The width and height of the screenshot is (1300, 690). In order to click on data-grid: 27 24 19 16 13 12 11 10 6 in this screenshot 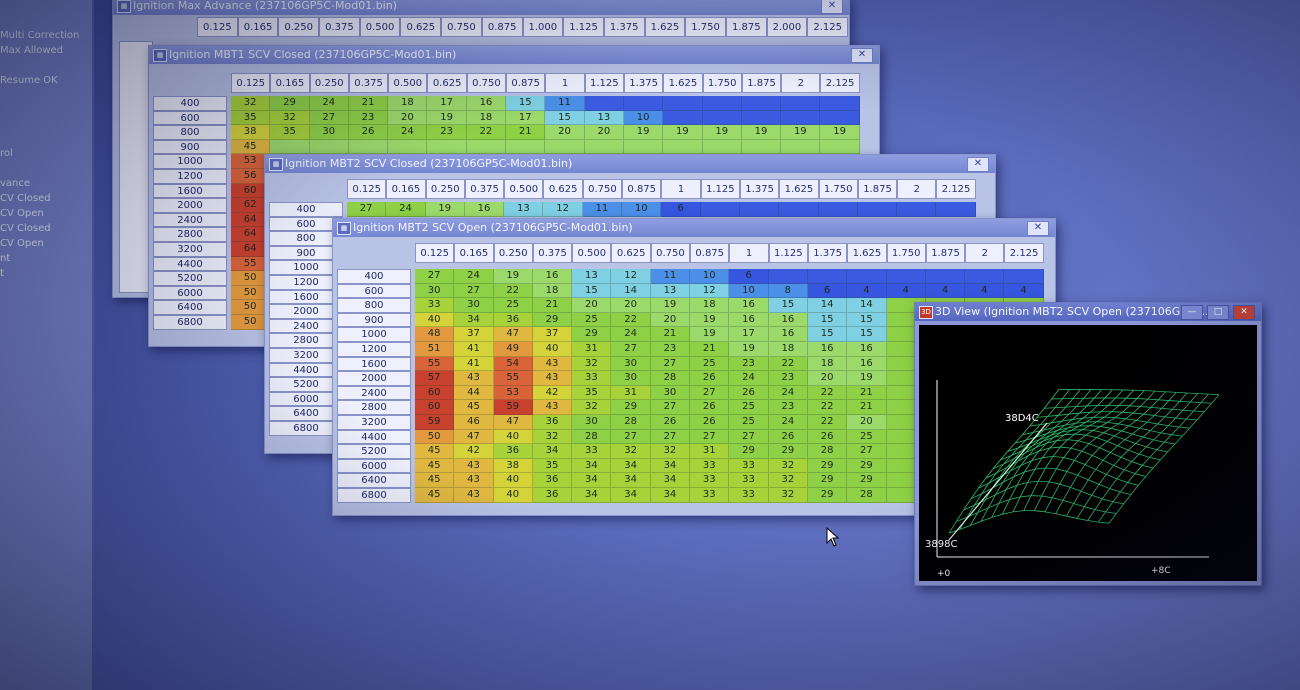, I will do `click(661, 209)`.